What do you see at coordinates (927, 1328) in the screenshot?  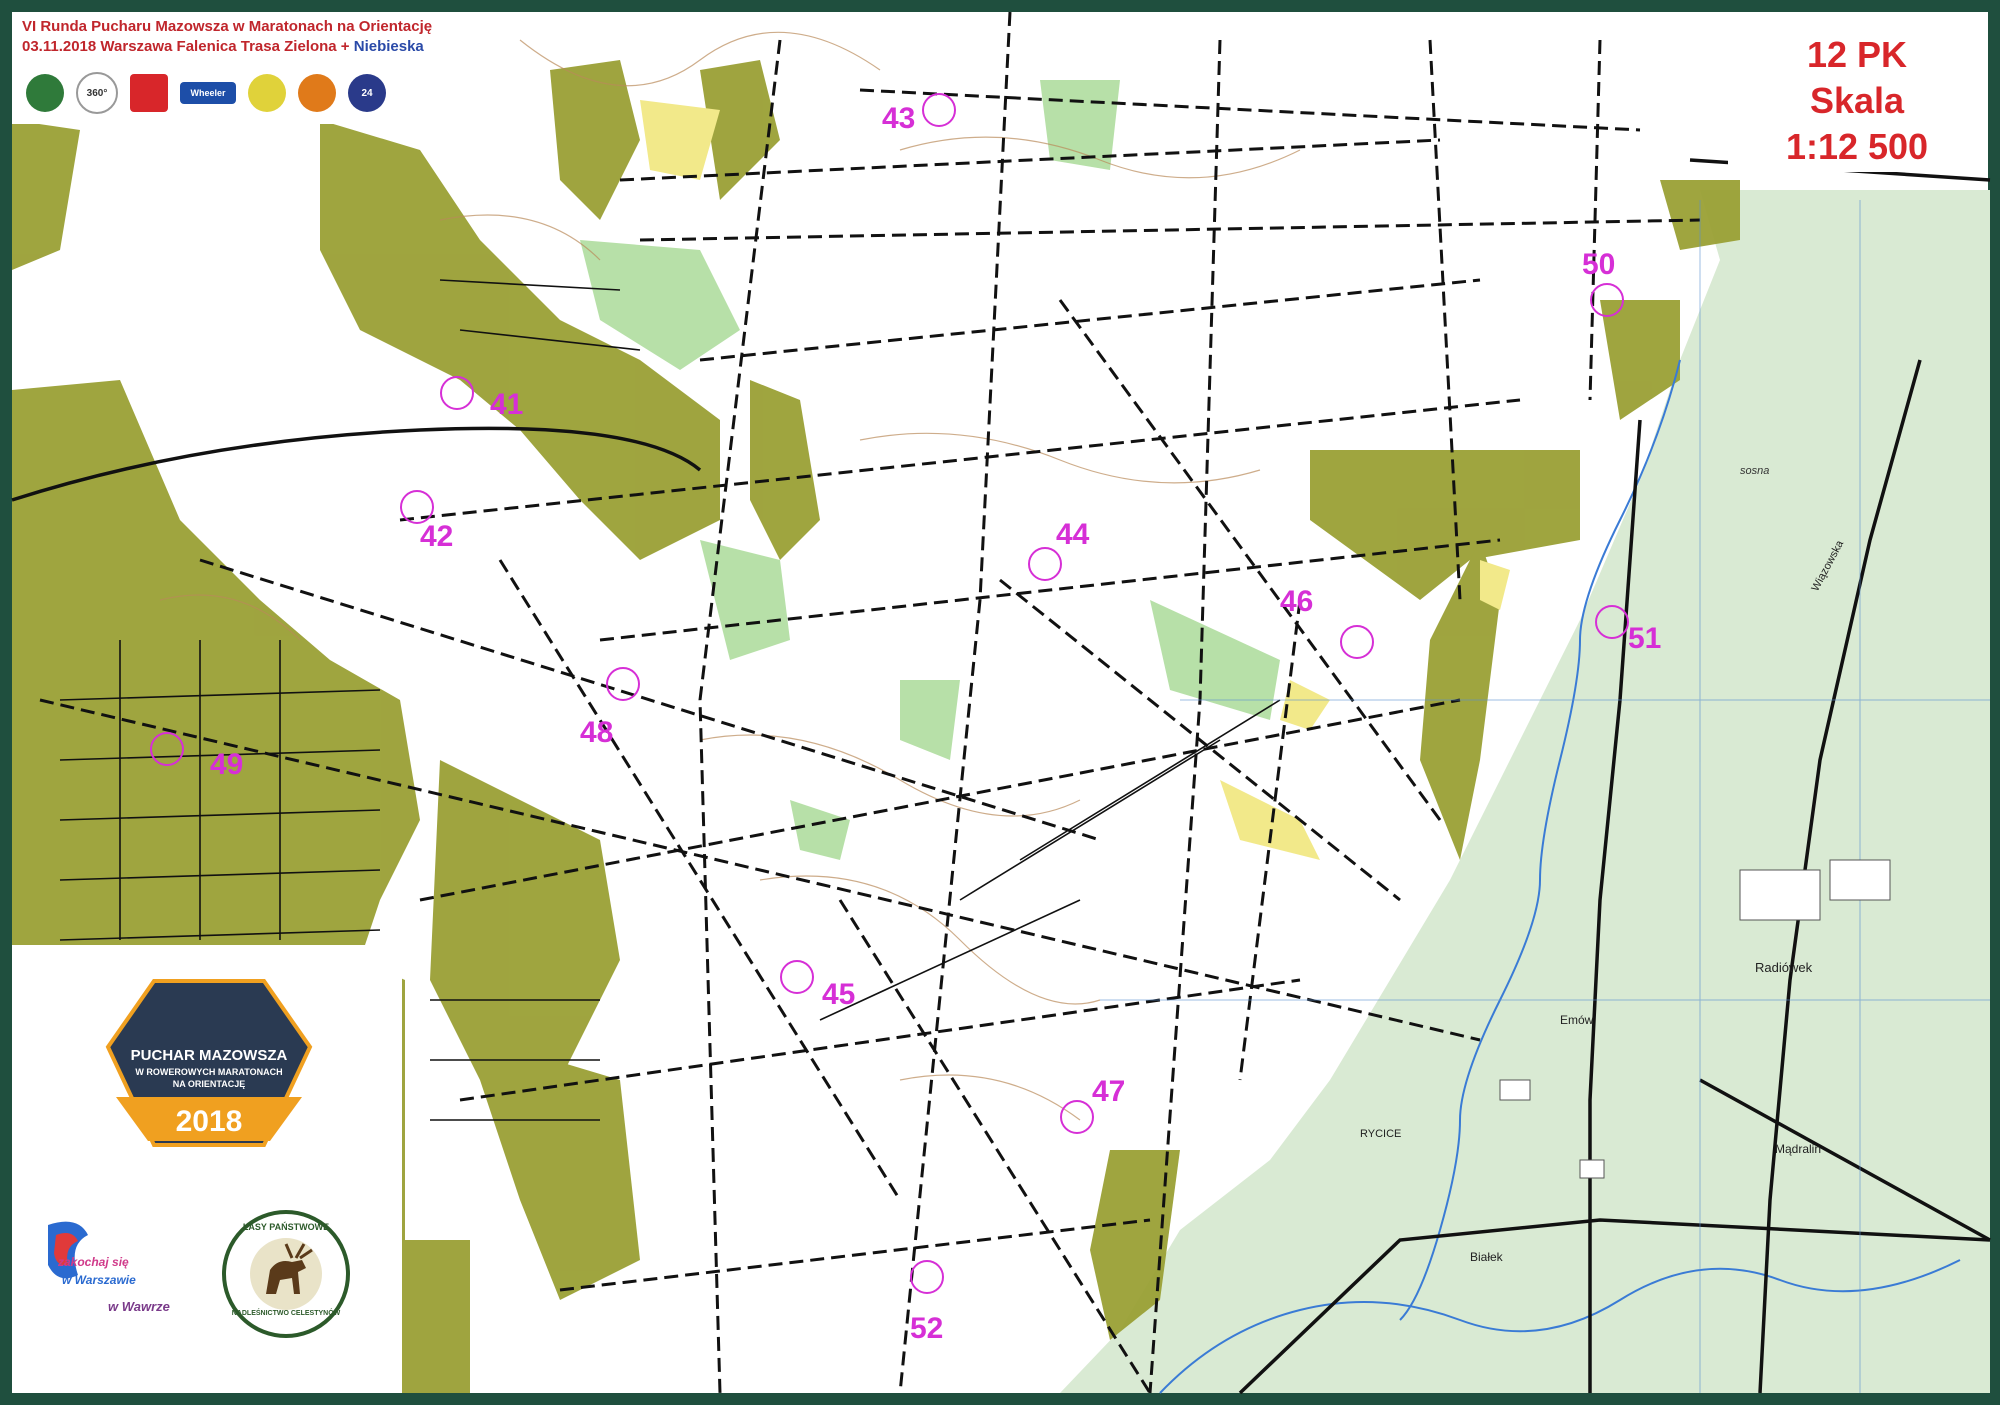 I see `checkpoint-52-label: 52` at bounding box center [927, 1328].